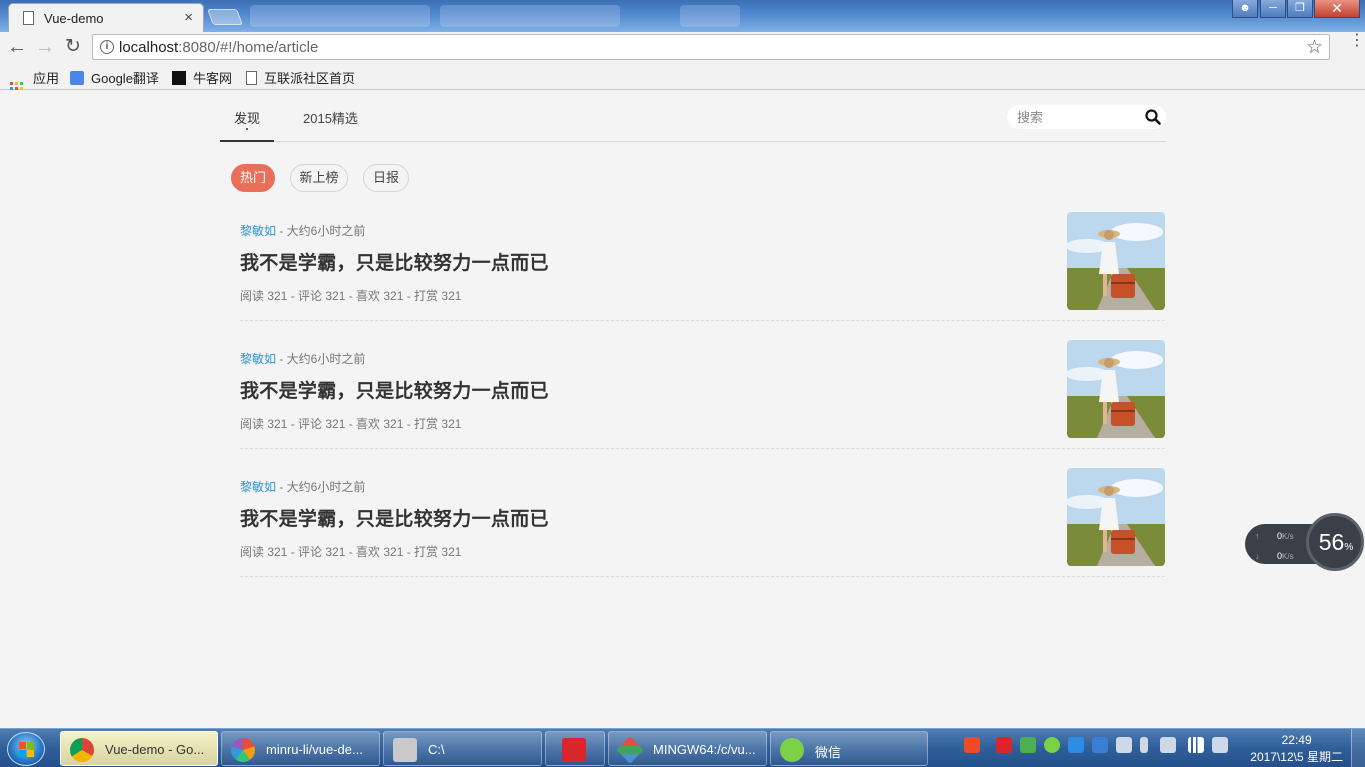  What do you see at coordinates (1274, 536) in the screenshot?
I see `upload-speed: ↑ 0K/s` at bounding box center [1274, 536].